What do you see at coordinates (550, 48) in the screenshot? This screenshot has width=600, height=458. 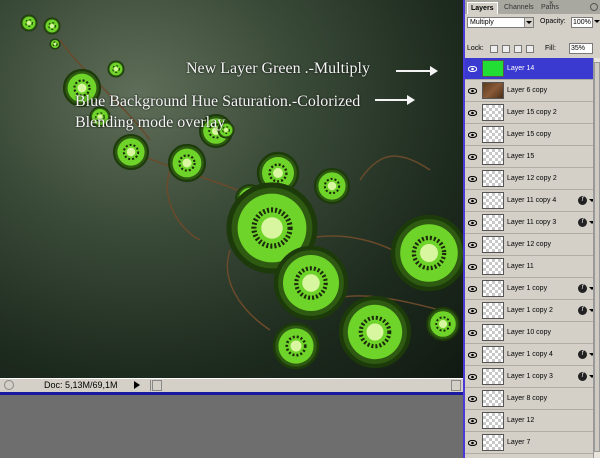 I see `fill-label: Fill:` at bounding box center [550, 48].